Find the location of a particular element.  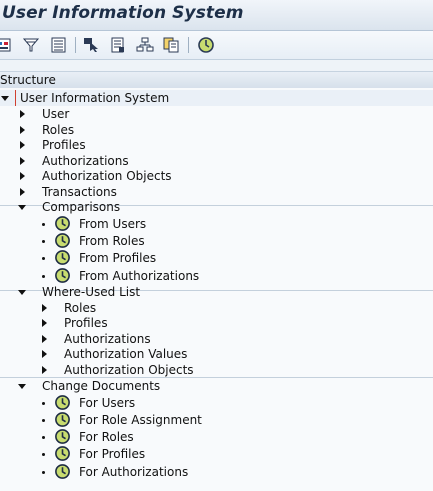

layout-icon is located at coordinates (7, 45).